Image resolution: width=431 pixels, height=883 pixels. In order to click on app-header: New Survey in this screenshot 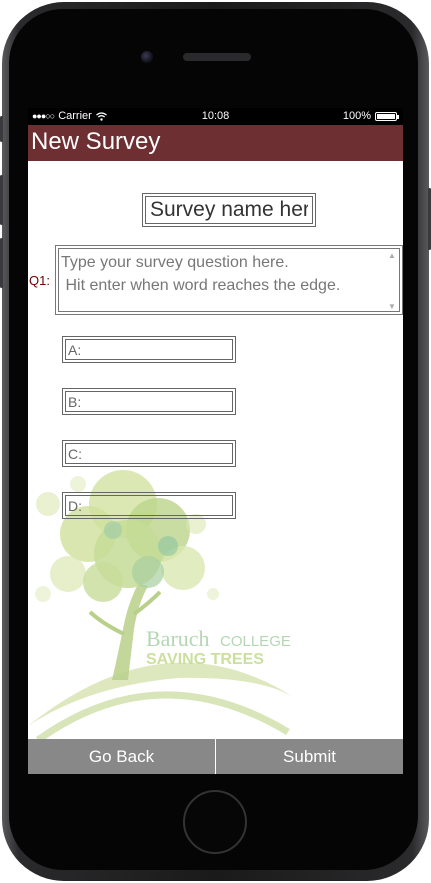, I will do `click(215, 143)`.